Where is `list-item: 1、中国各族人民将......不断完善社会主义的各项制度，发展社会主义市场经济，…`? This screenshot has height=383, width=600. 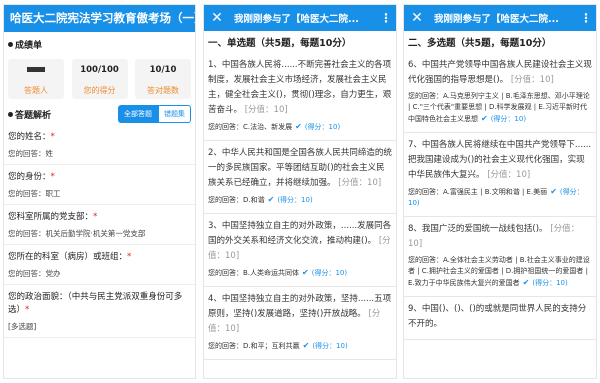
list-item: 1、中国各族人民将......不断完善社会主义的各项制度，发展社会主义市场经济，… is located at coordinates (300, 97).